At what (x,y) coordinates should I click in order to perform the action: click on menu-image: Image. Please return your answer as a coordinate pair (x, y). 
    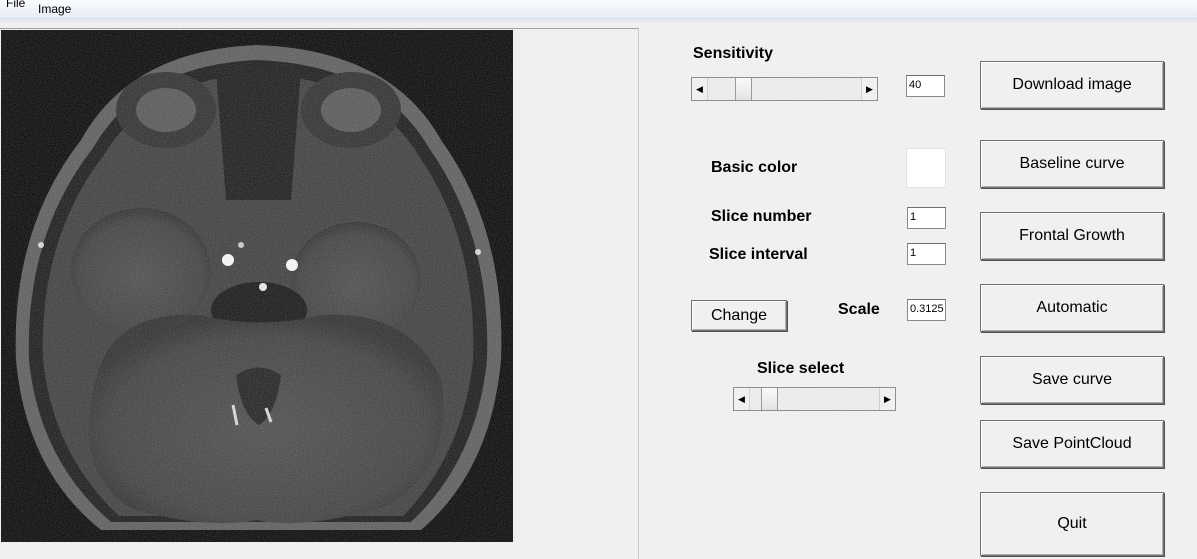
    Looking at the image, I should click on (54, 9).